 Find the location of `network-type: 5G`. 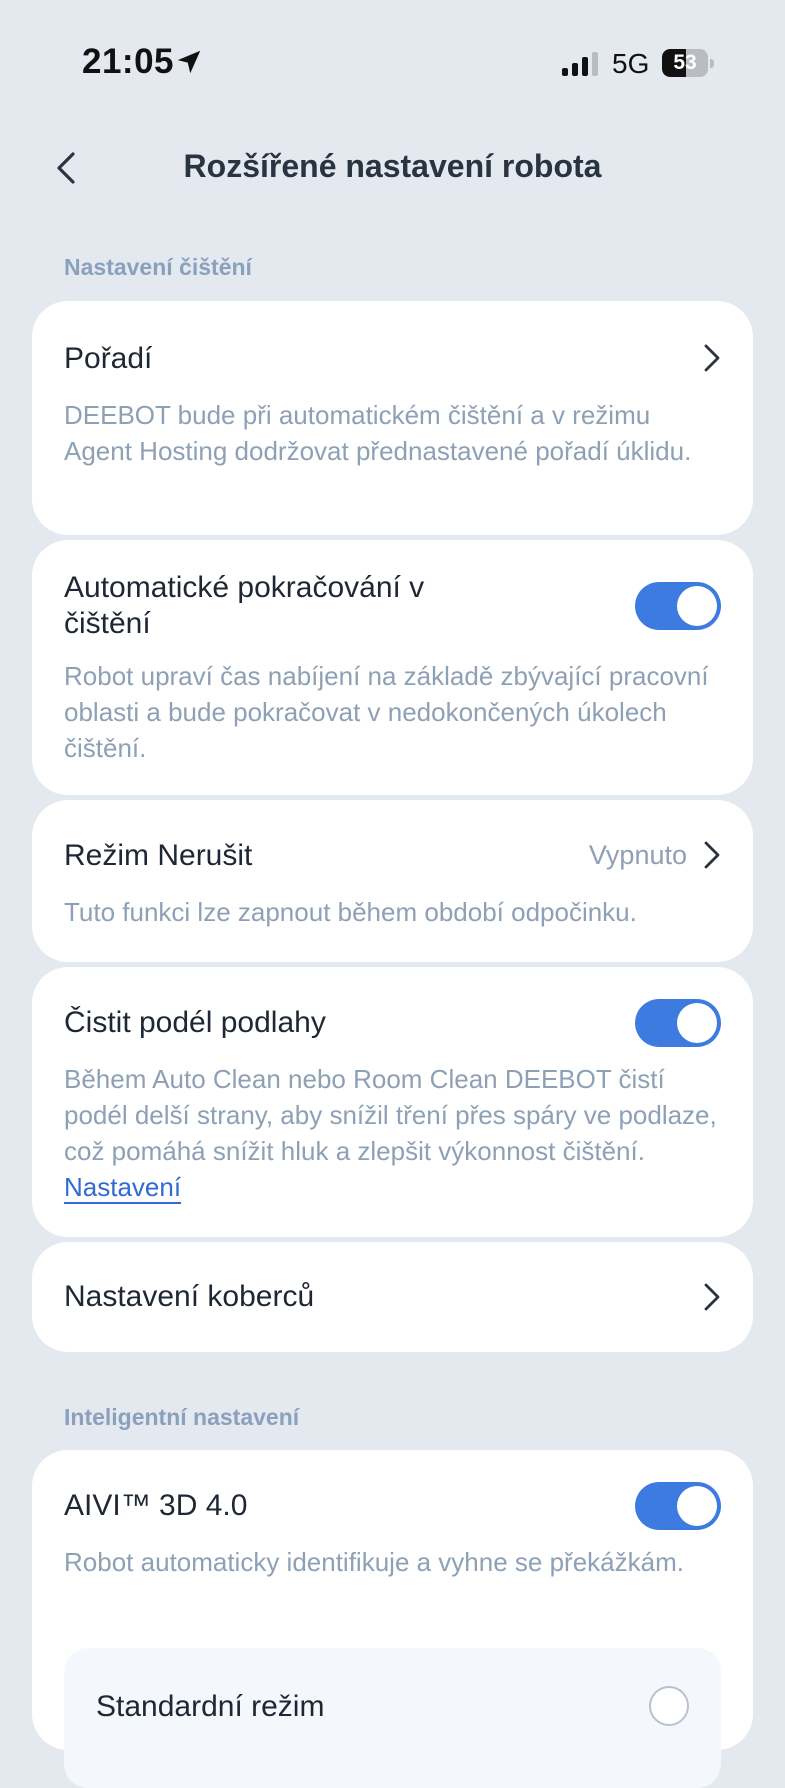

network-type: 5G is located at coordinates (631, 63).